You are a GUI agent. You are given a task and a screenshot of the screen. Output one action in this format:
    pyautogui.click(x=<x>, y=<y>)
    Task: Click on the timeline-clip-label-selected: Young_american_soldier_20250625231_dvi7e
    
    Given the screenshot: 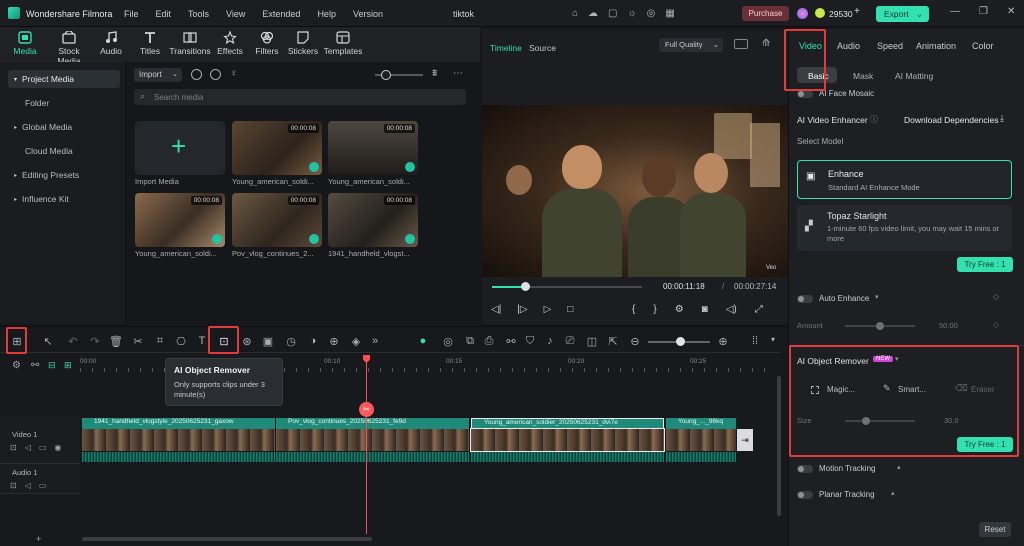 What is the action you would take?
    pyautogui.click(x=567, y=423)
    